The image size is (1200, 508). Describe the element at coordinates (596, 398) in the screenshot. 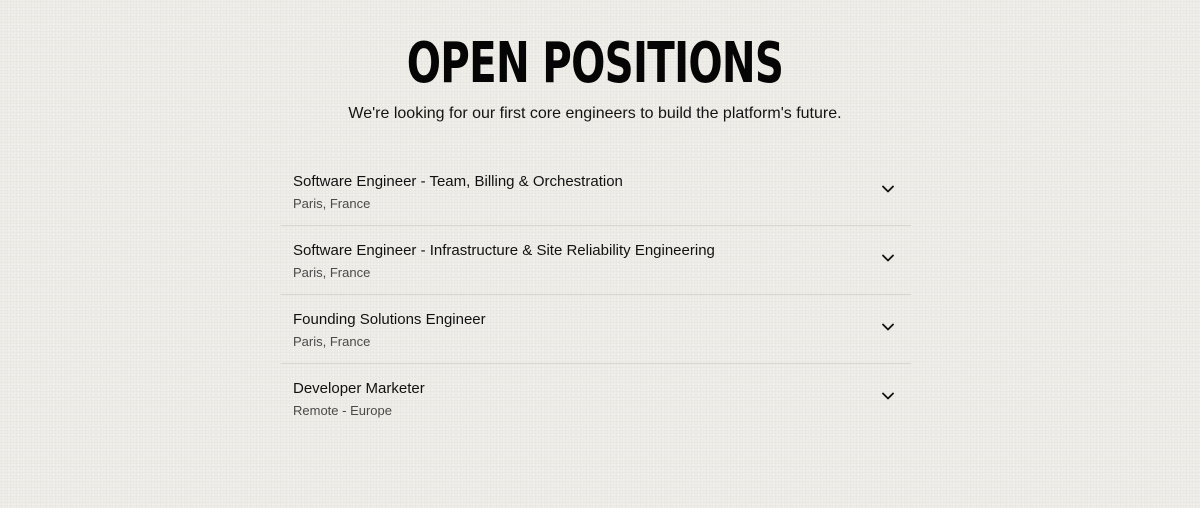

I see `job-item-developer-marketer: Developer Marketer Remote - Europe` at that location.